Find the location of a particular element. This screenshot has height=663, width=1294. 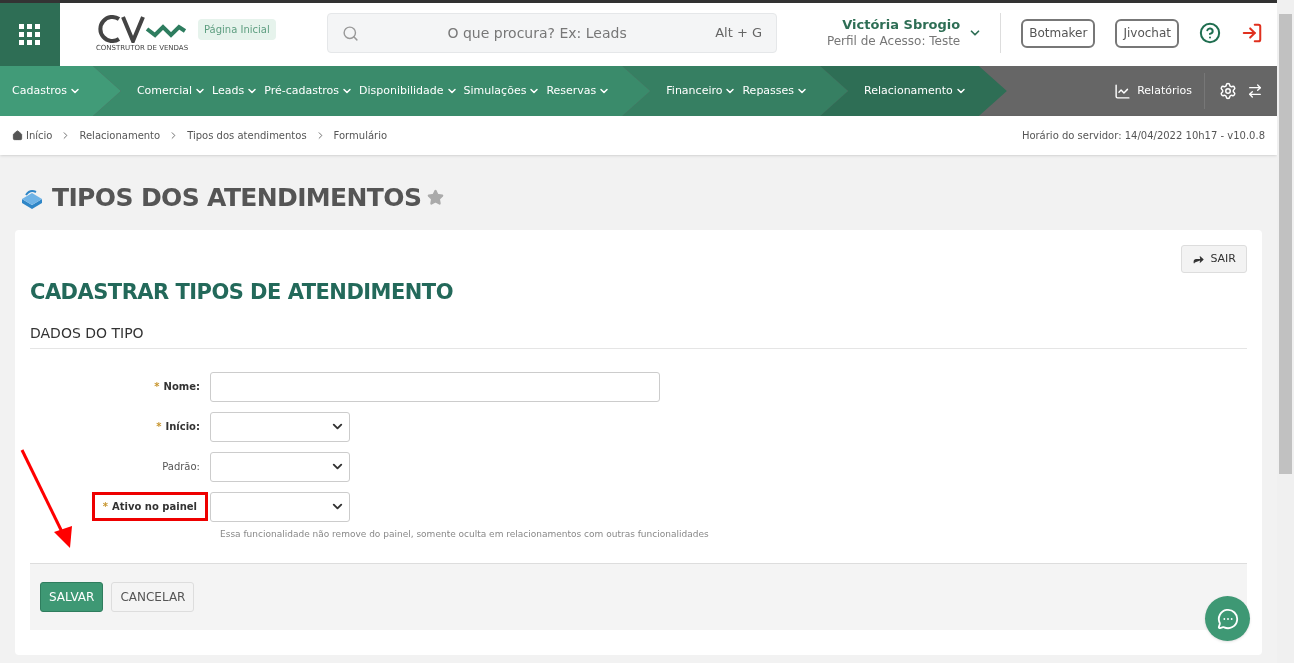

nav-menu-item: Simulações is located at coordinates (502, 91).